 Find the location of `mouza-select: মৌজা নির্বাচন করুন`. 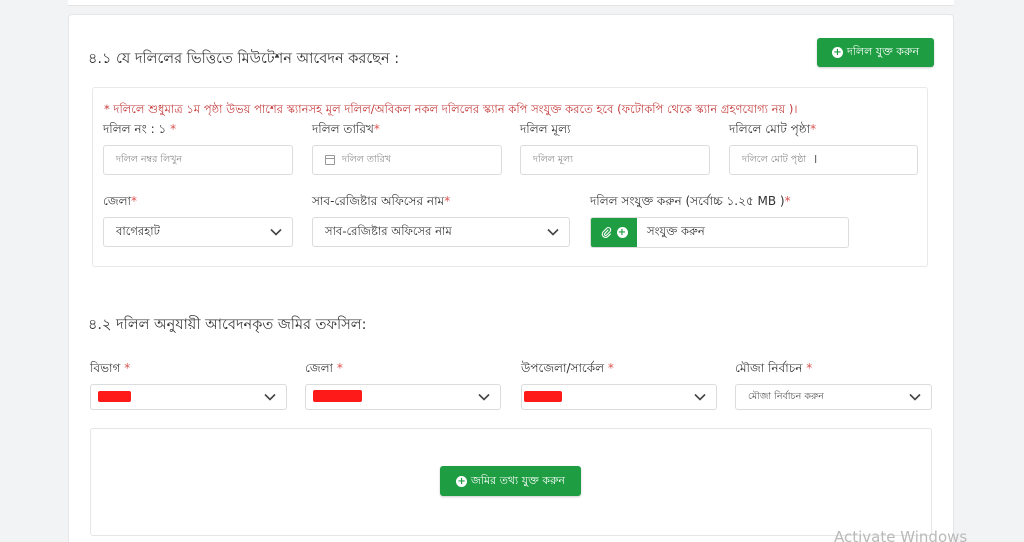

mouza-select: মৌজা নির্বাচন করুন is located at coordinates (833, 397).